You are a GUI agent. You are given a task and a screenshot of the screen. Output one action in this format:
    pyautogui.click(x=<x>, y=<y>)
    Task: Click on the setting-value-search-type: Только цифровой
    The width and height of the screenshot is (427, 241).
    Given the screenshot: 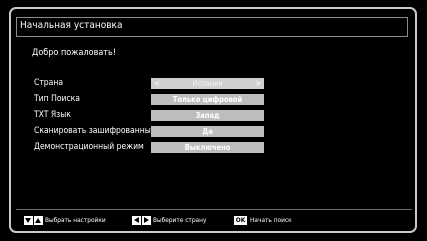 What is the action you would take?
    pyautogui.click(x=207, y=99)
    